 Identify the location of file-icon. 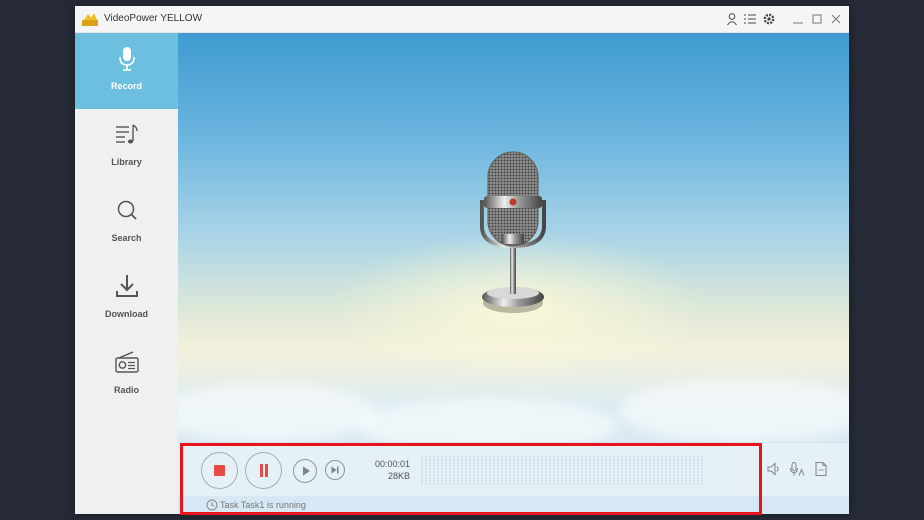
(821, 469).